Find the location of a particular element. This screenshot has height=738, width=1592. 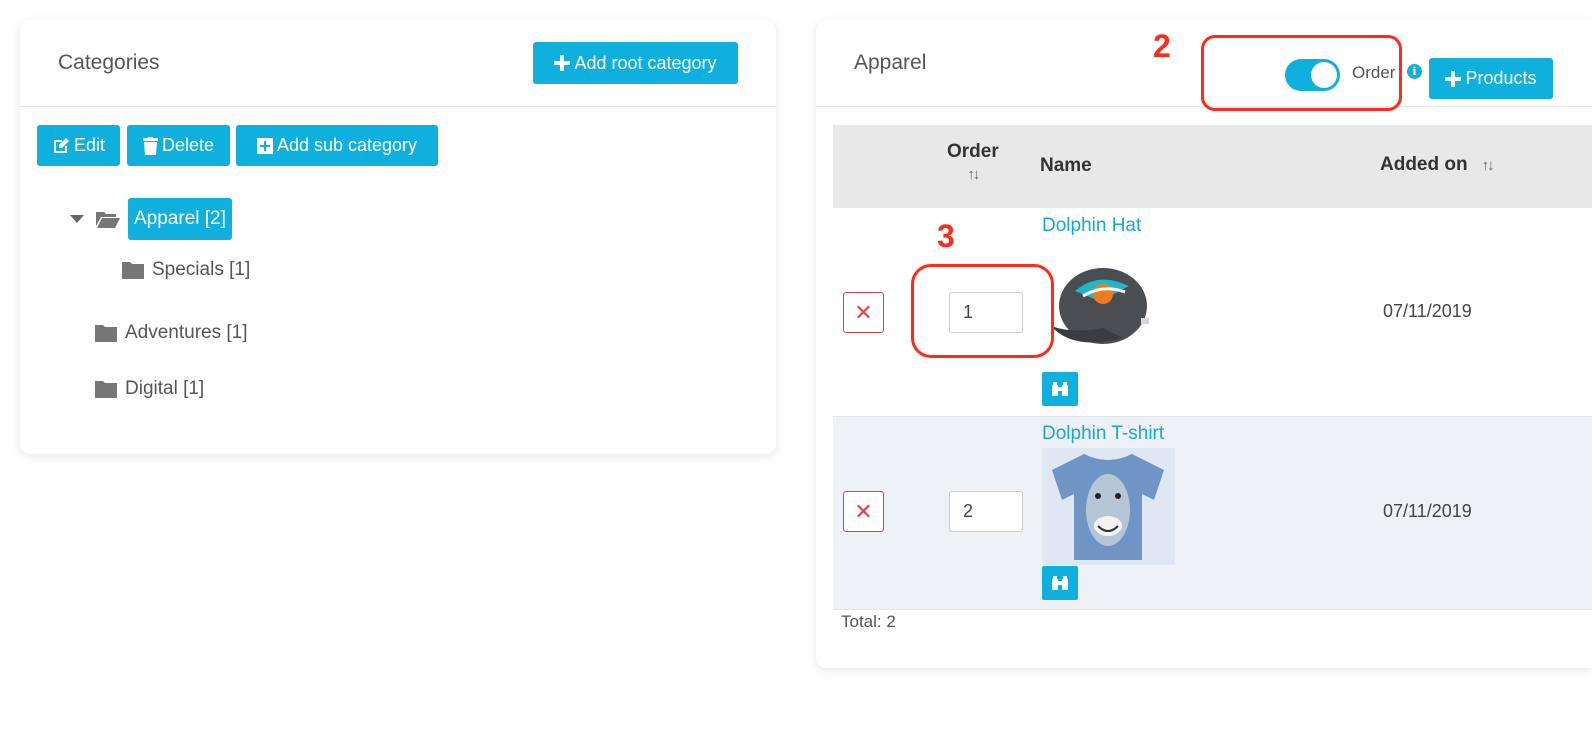

add-sub-category-button: Add sub category is located at coordinates (337, 145).